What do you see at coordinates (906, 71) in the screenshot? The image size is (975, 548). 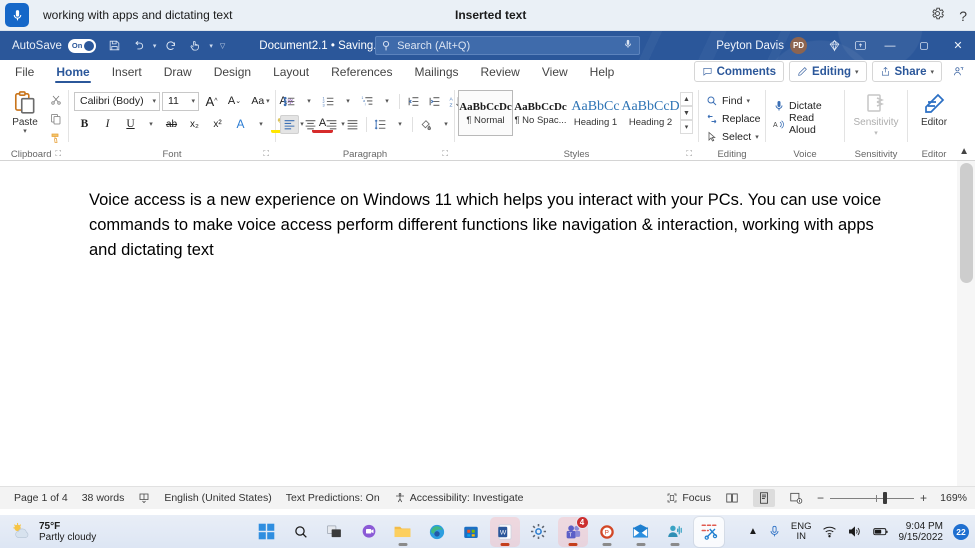 I see `share-button: Share ▾` at bounding box center [906, 71].